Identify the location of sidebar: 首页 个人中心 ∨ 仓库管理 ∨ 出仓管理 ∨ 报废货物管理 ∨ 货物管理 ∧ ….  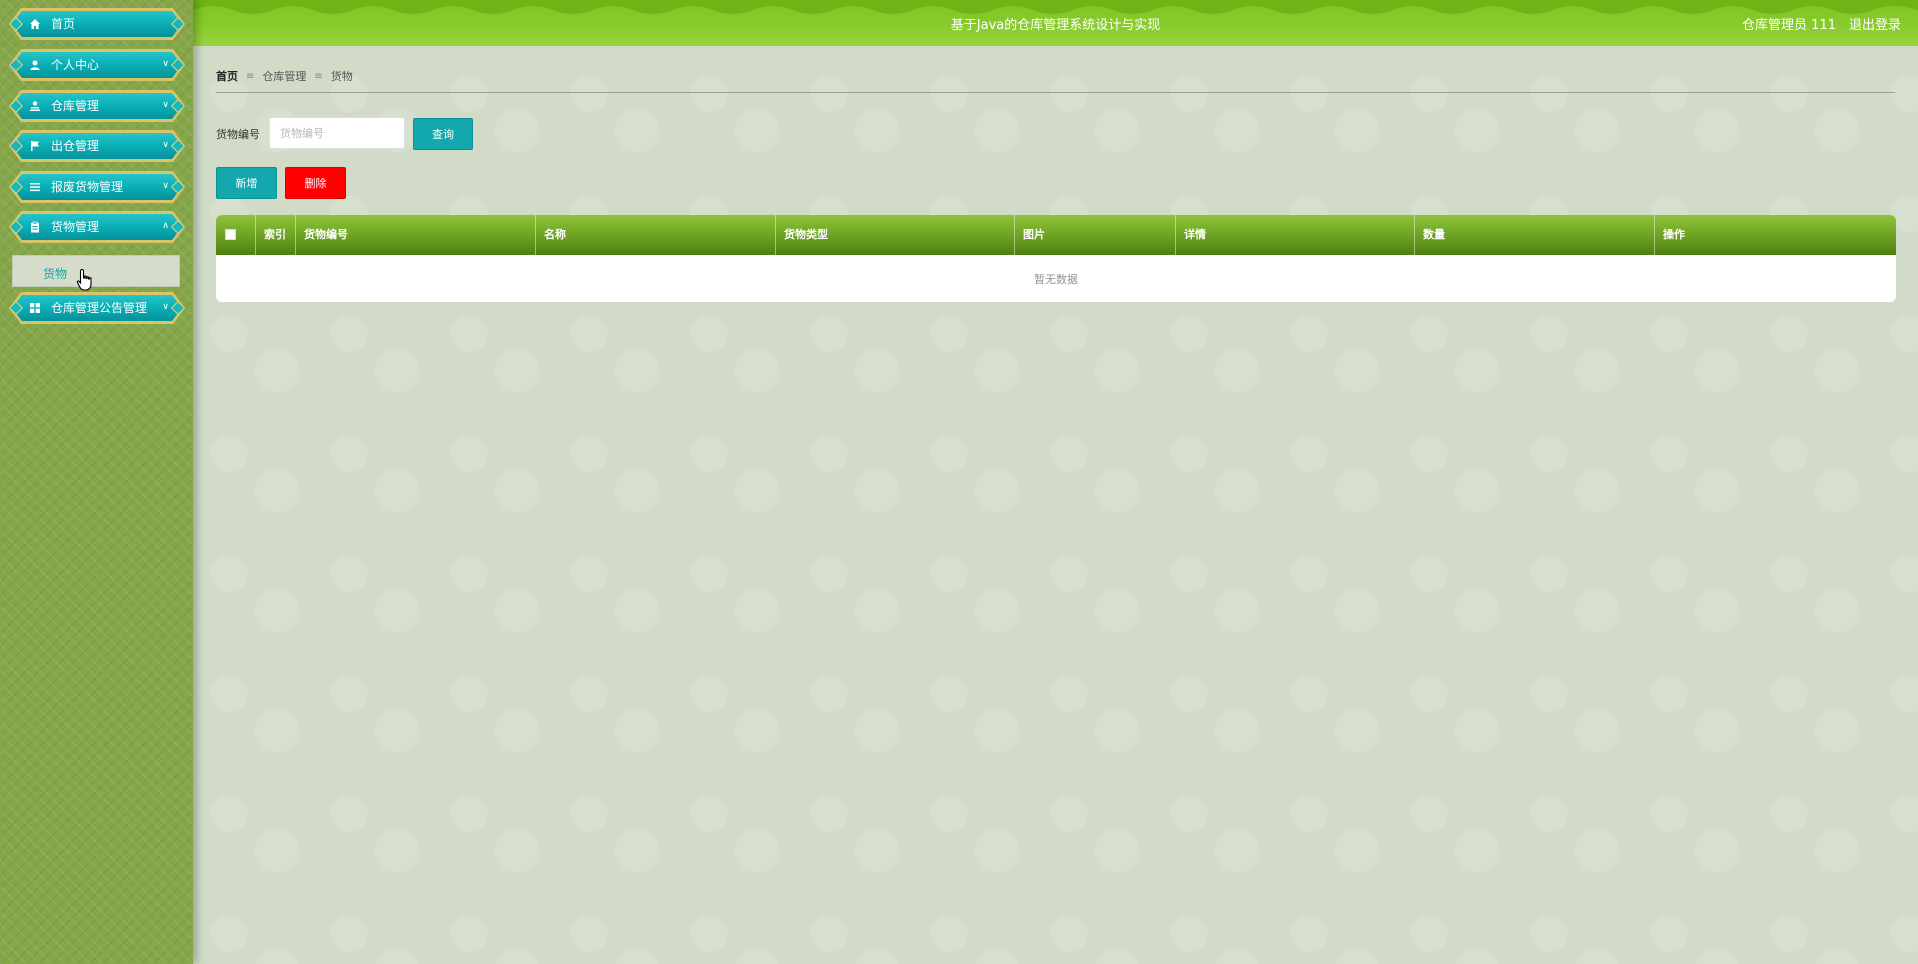
(96, 482).